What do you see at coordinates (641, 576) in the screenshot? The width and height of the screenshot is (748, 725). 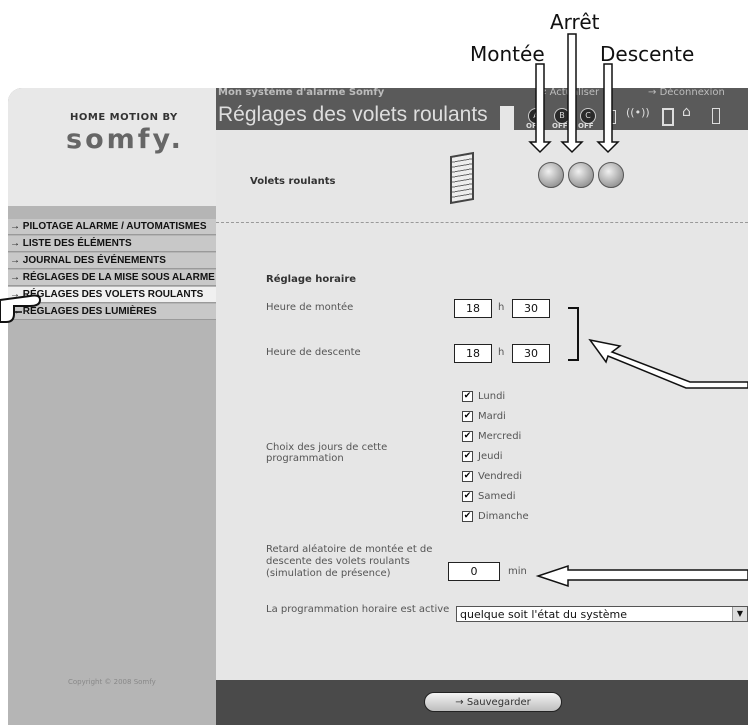 I see `delay-pointer-arrow` at bounding box center [641, 576].